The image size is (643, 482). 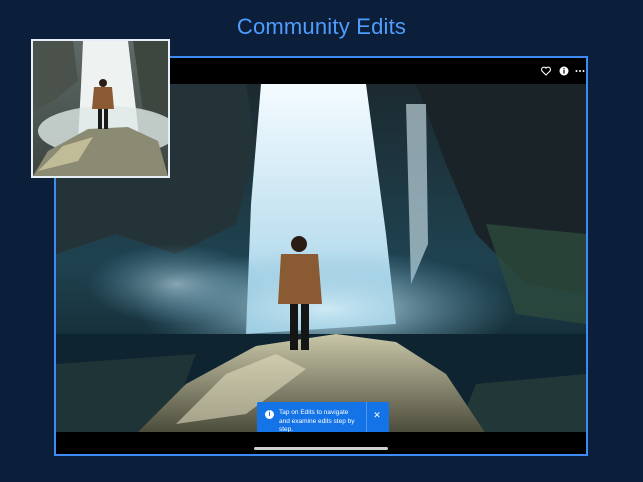 What do you see at coordinates (546, 71) in the screenshot?
I see `heart-icon` at bounding box center [546, 71].